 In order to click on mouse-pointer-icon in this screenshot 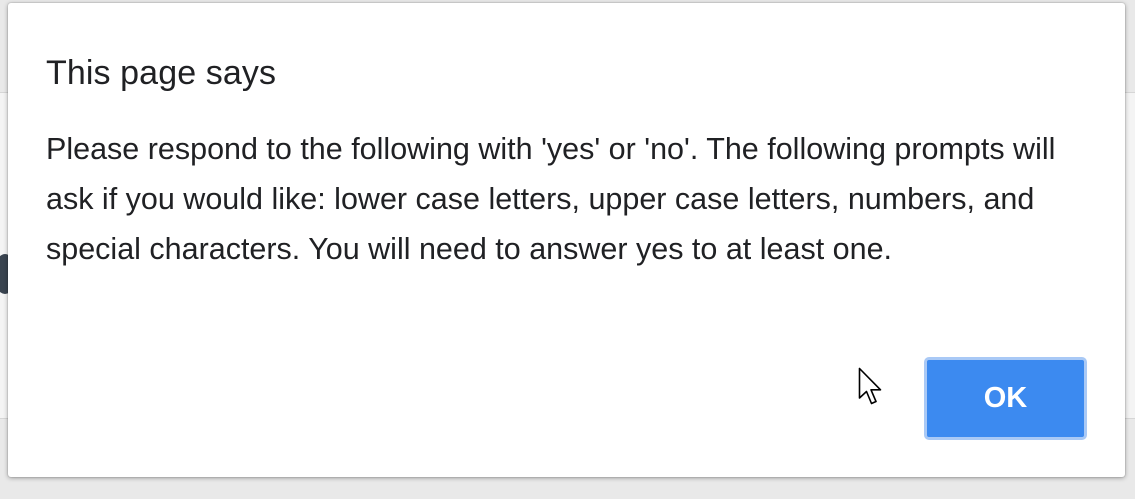, I will do `click(870, 386)`.